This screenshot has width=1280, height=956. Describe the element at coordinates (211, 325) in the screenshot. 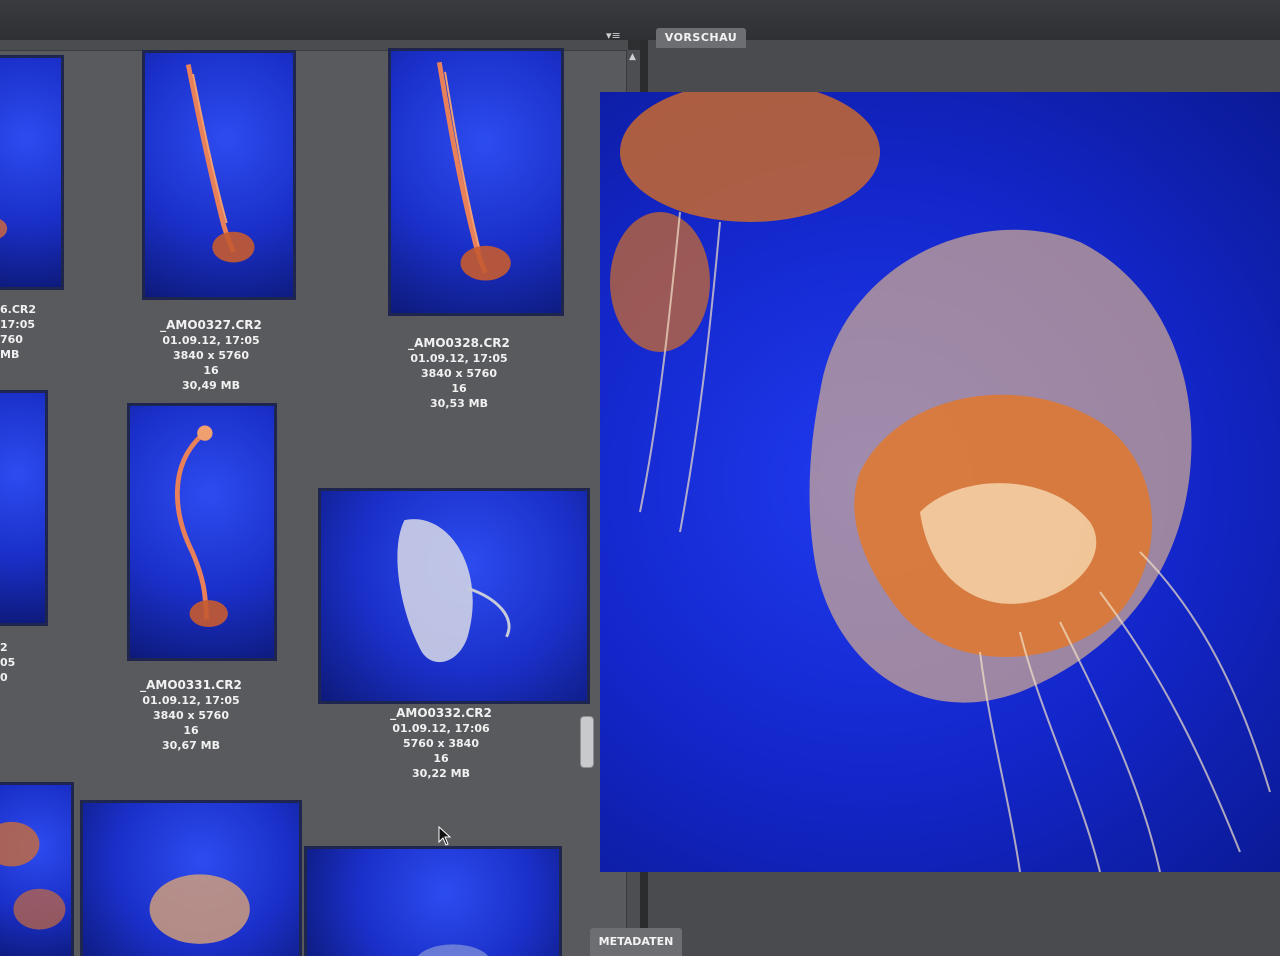

I see `file-name: _AMO0327.CR2` at that location.